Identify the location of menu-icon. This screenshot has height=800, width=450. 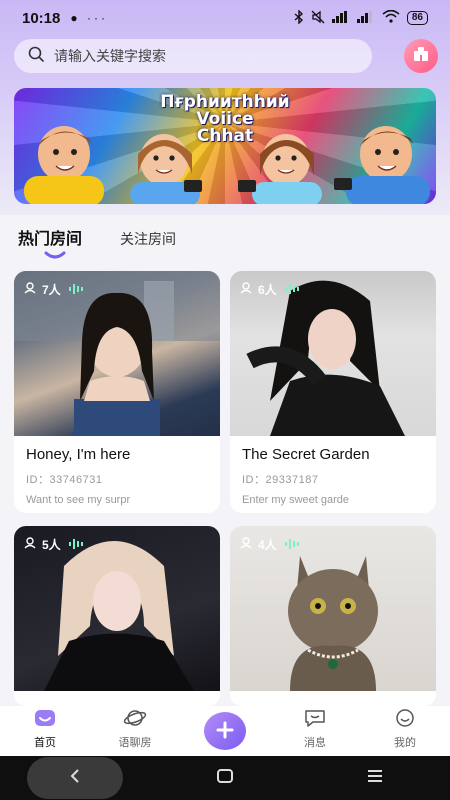
(375, 778).